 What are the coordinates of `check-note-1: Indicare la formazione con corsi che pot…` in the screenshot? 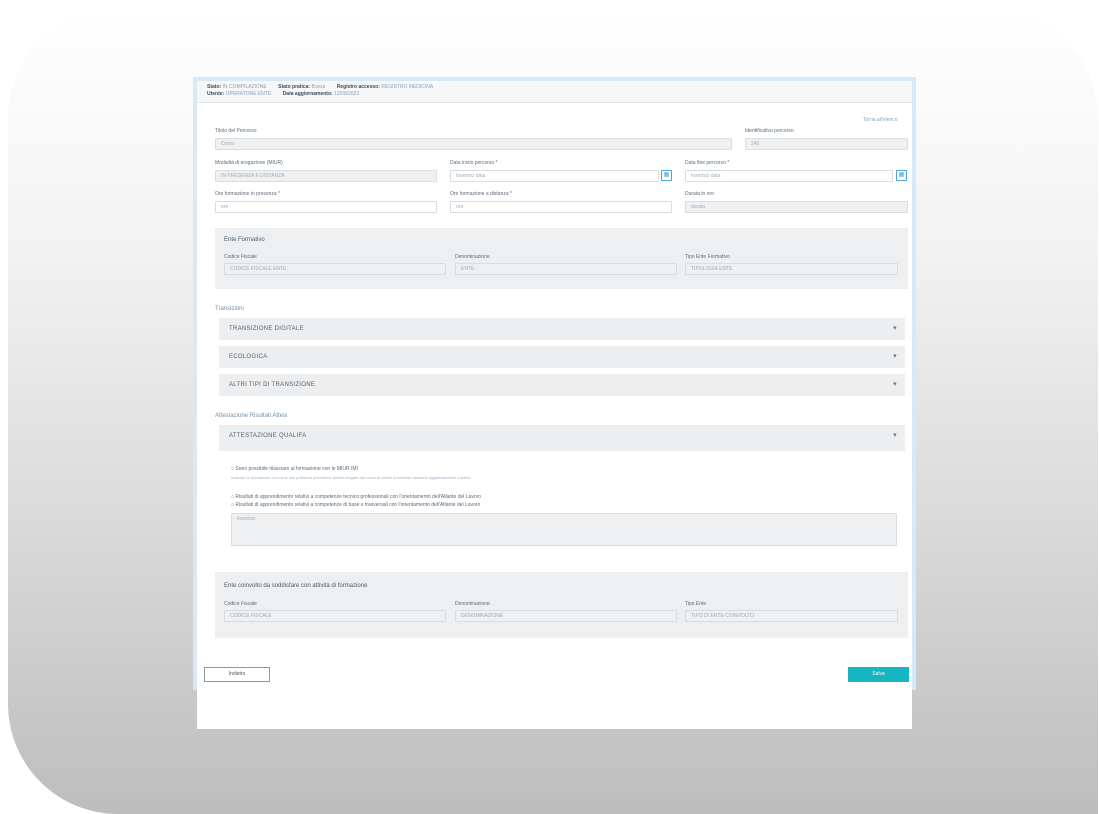 It's located at (351, 477).